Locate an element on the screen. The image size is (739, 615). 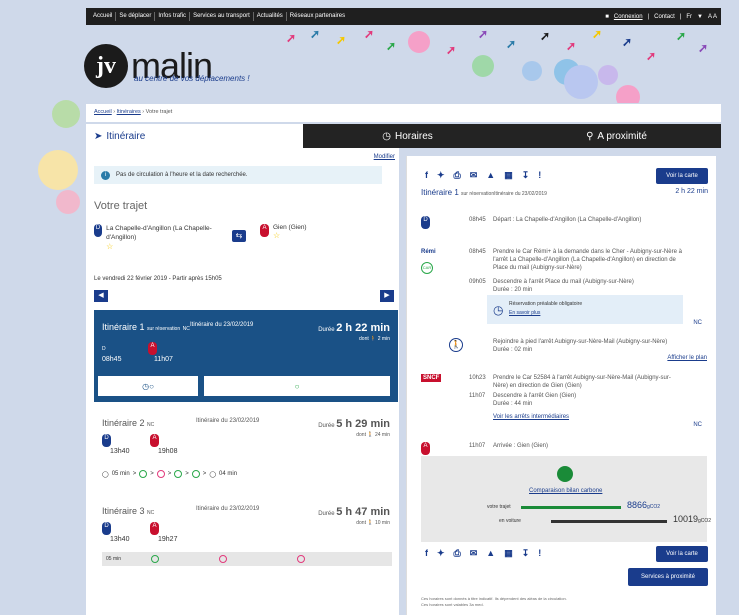
nav-infos-trafic: Infos trafic is located at coordinates (173, 16).